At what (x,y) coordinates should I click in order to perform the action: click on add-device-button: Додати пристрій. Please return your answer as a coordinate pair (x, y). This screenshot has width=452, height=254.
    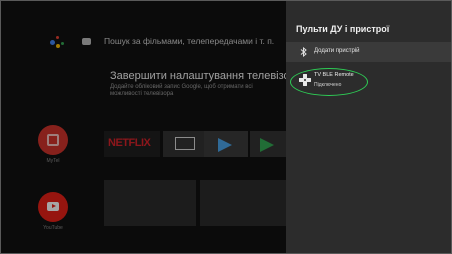
    Looking at the image, I should click on (369, 52).